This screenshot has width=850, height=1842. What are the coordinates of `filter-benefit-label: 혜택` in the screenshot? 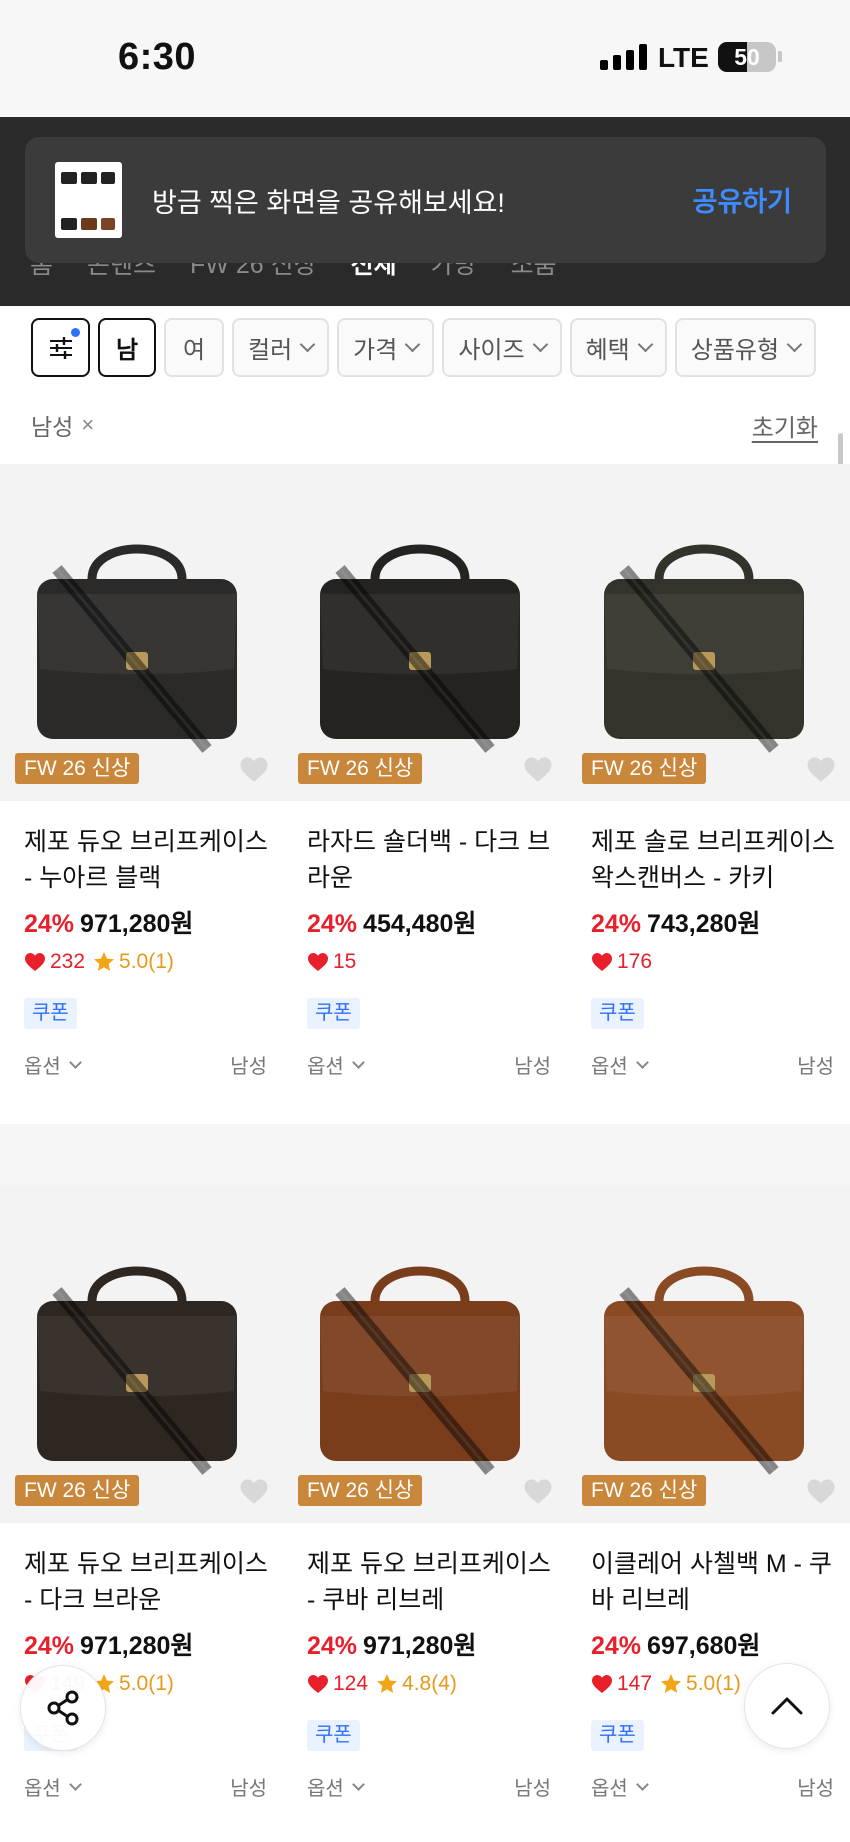 It's located at (607, 350).